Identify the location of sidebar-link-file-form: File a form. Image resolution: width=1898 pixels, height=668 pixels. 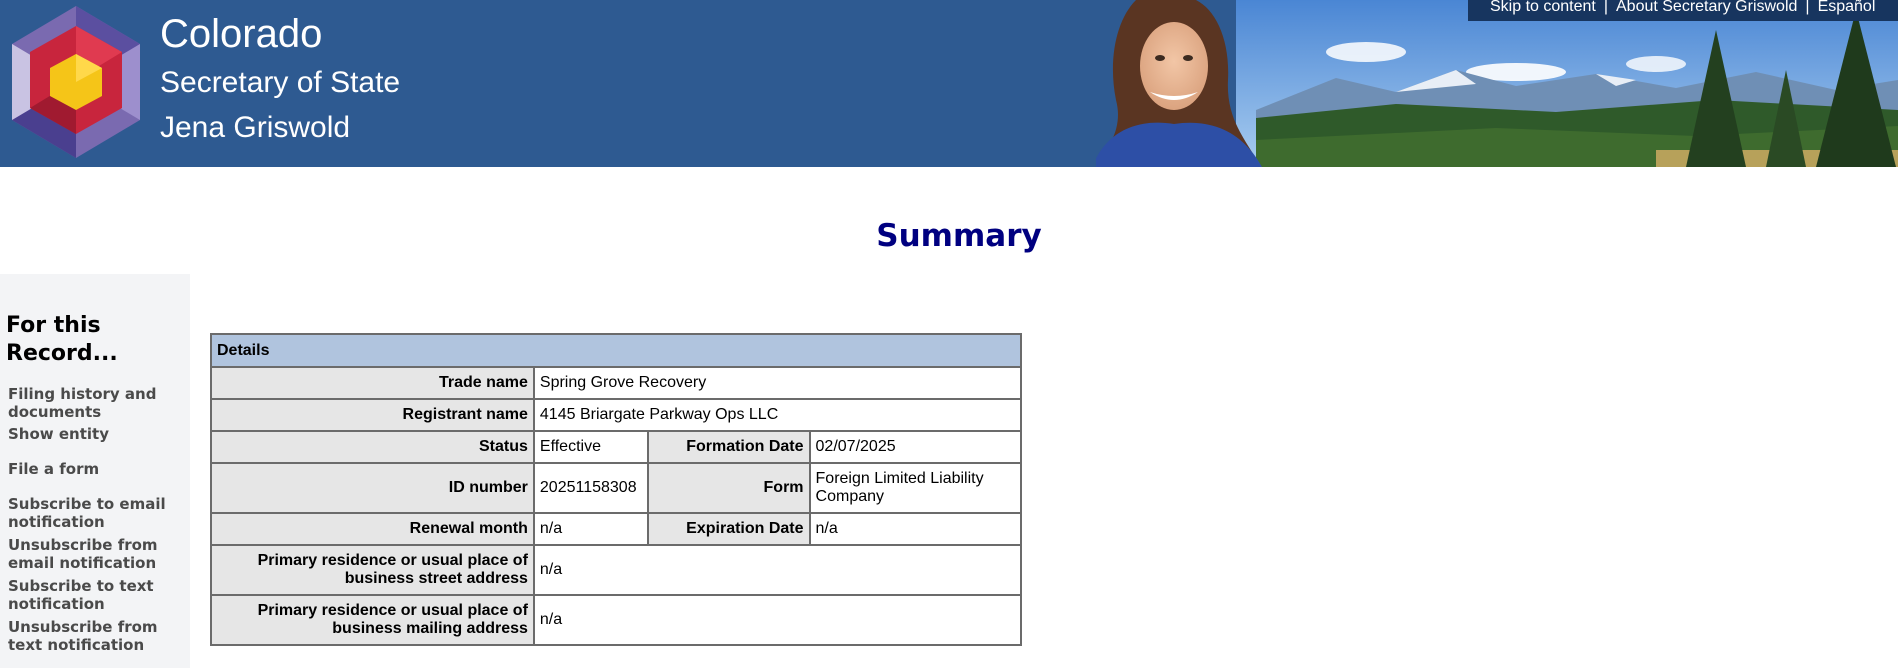
(96, 469).